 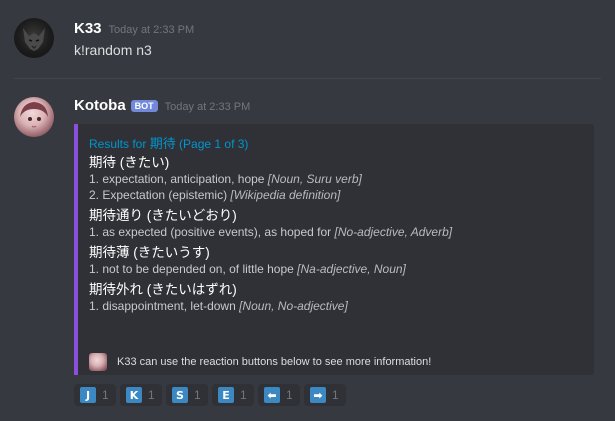 I want to click on message-content: k!random n3, so click(x=113, y=50).